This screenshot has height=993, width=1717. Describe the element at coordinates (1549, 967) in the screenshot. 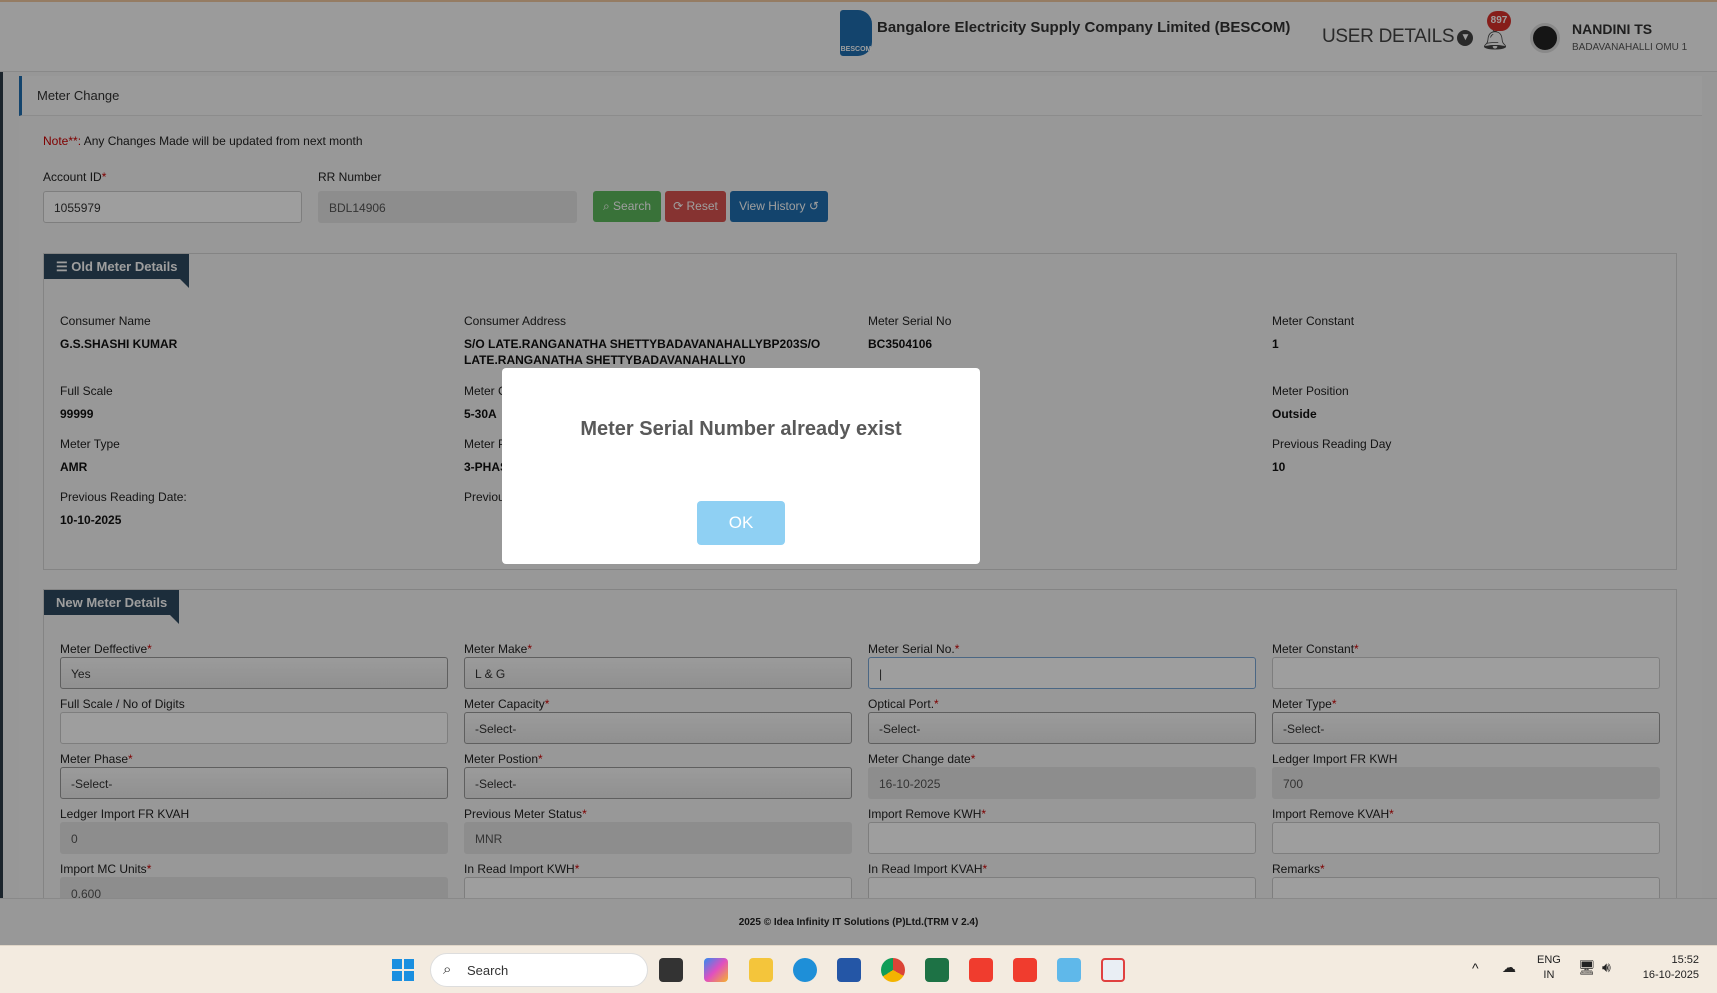

I see `language-indicator: ENG IN` at that location.